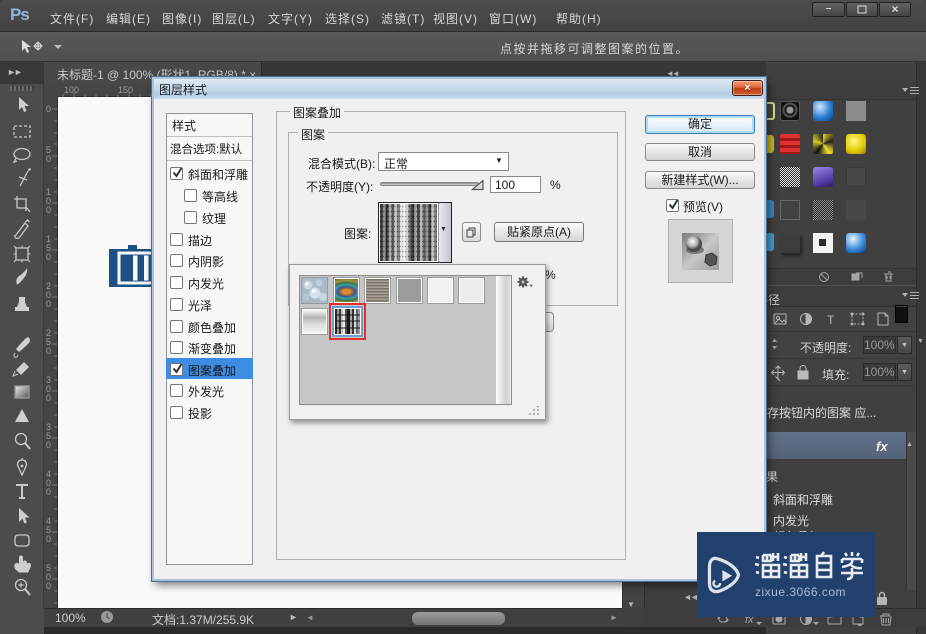 The image size is (926, 634). Describe the element at coordinates (71, 90) in the screenshot. I see `svg-text: 100` at that location.